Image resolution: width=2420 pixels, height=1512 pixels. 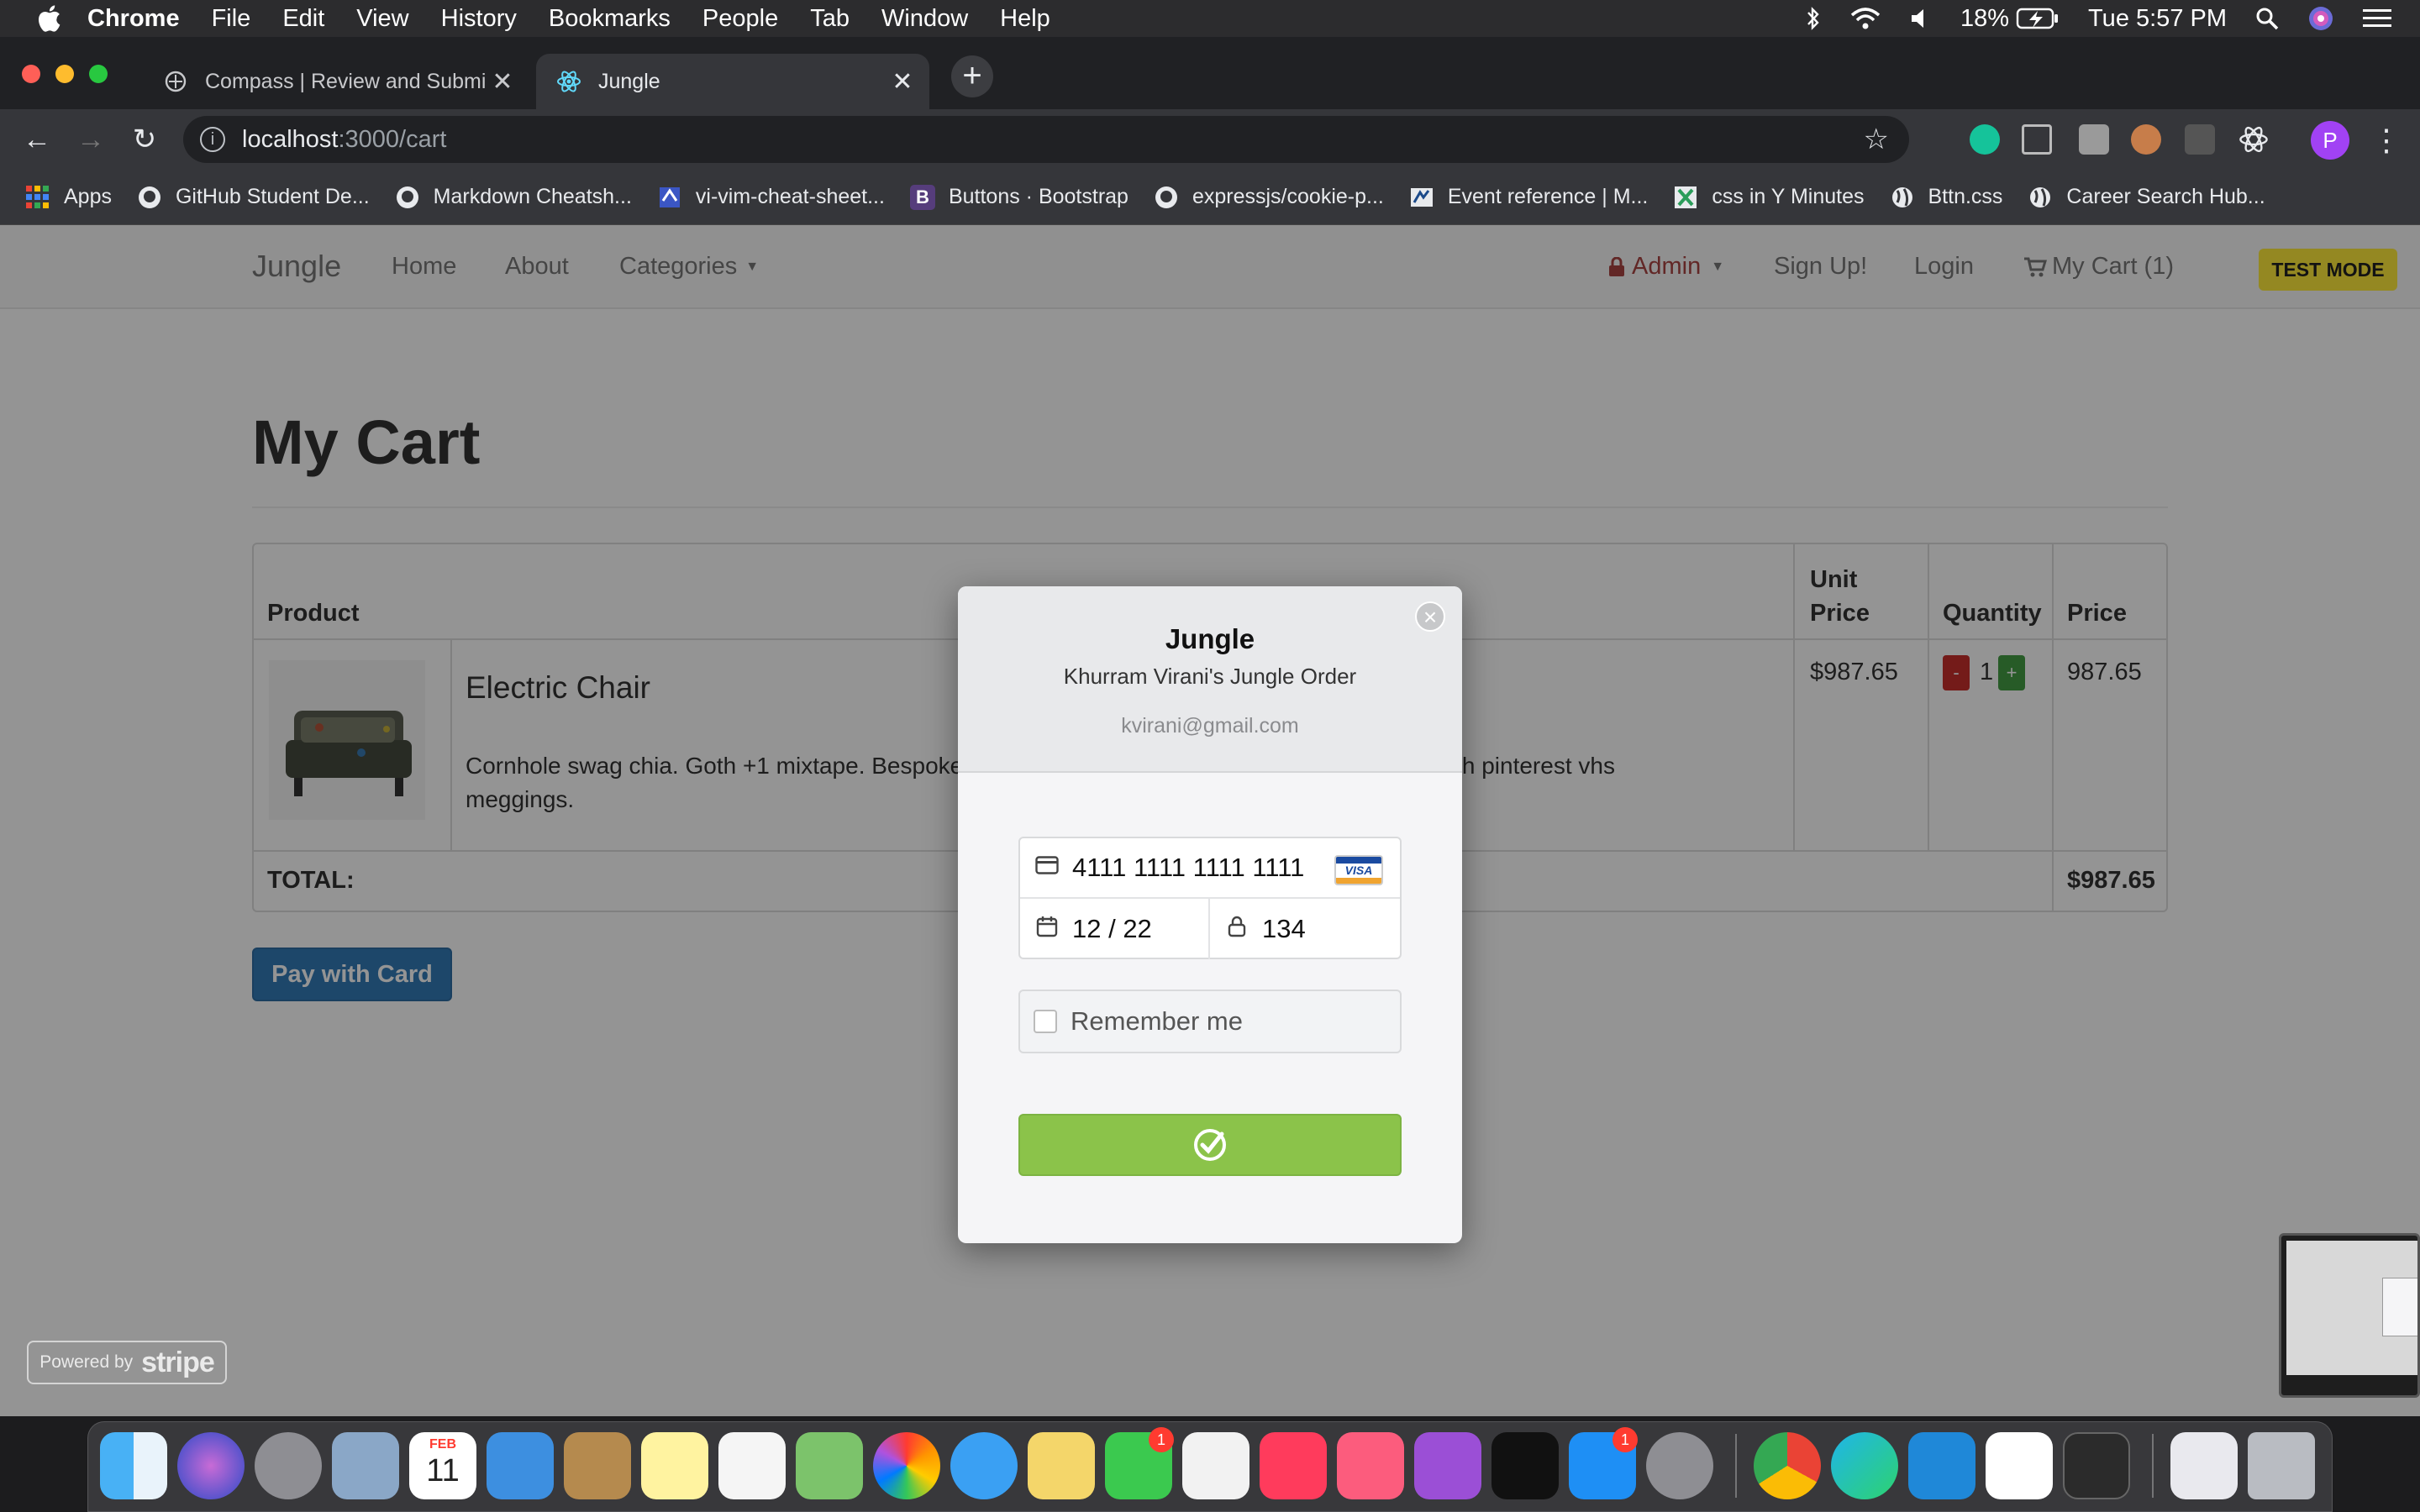 I want to click on powered-by-stripe-badge: Powered by stripe, so click(x=127, y=1362).